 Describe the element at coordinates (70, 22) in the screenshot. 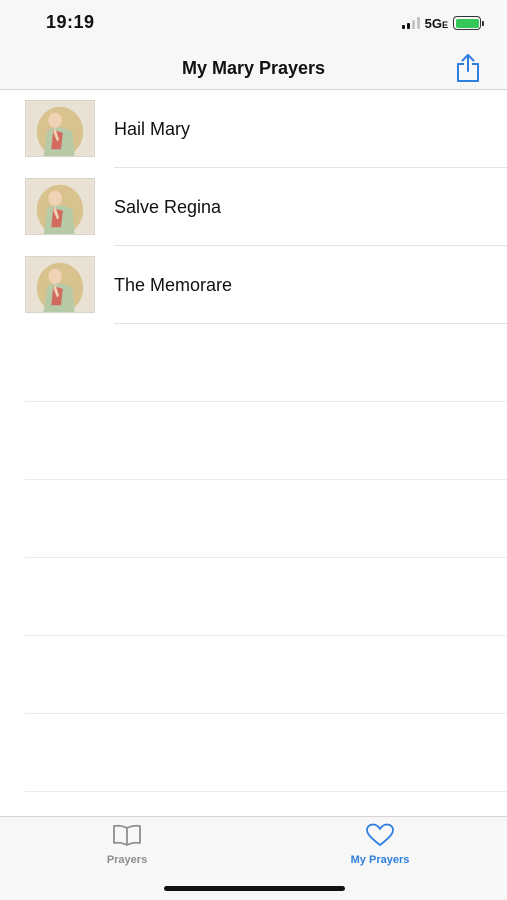

I see `status-time: 19:19` at that location.